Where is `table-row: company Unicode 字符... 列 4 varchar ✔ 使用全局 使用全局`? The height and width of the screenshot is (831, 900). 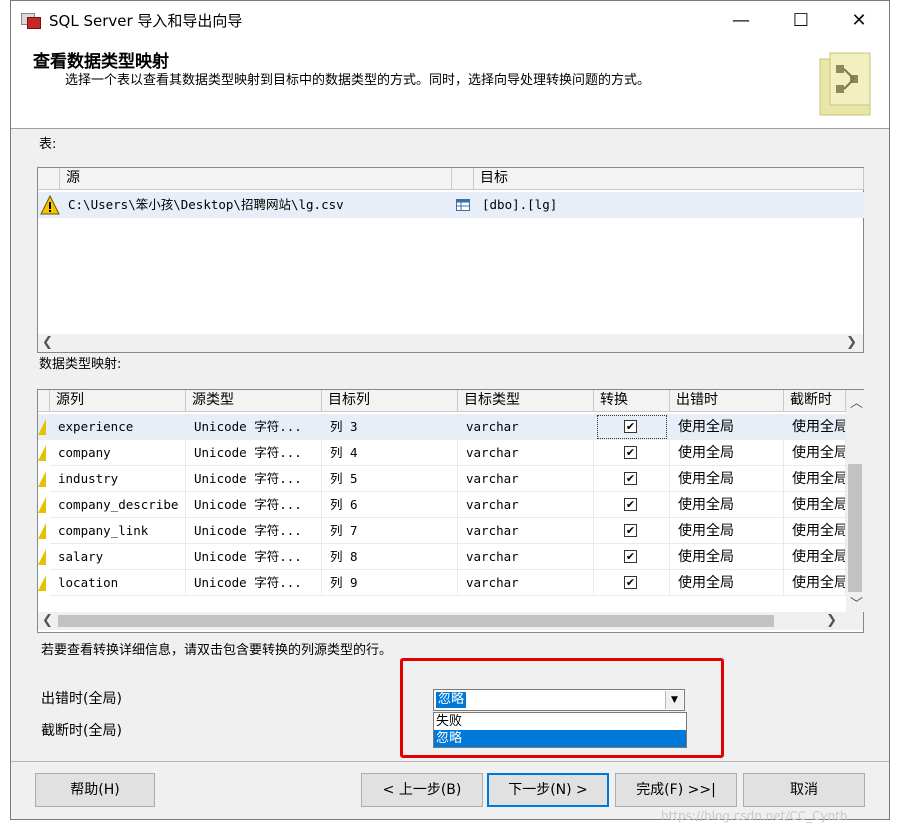
table-row: company Unicode 字符... 列 4 varchar ✔ 使用全局 使用全局 is located at coordinates (442, 453).